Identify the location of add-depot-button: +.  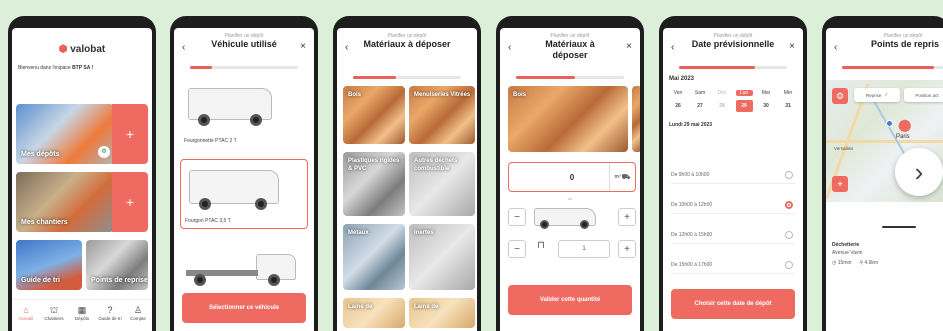
(130, 134).